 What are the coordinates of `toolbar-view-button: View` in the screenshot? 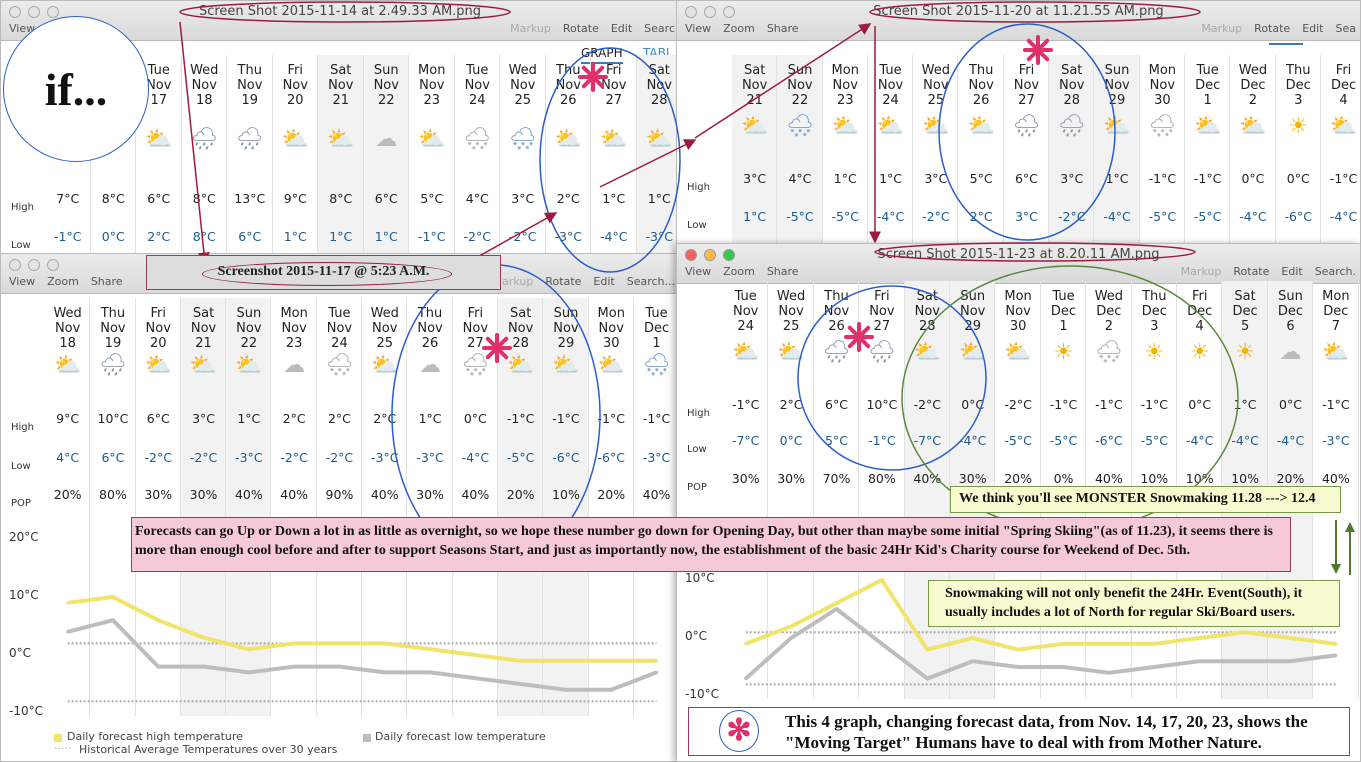 It's located at (698, 28).